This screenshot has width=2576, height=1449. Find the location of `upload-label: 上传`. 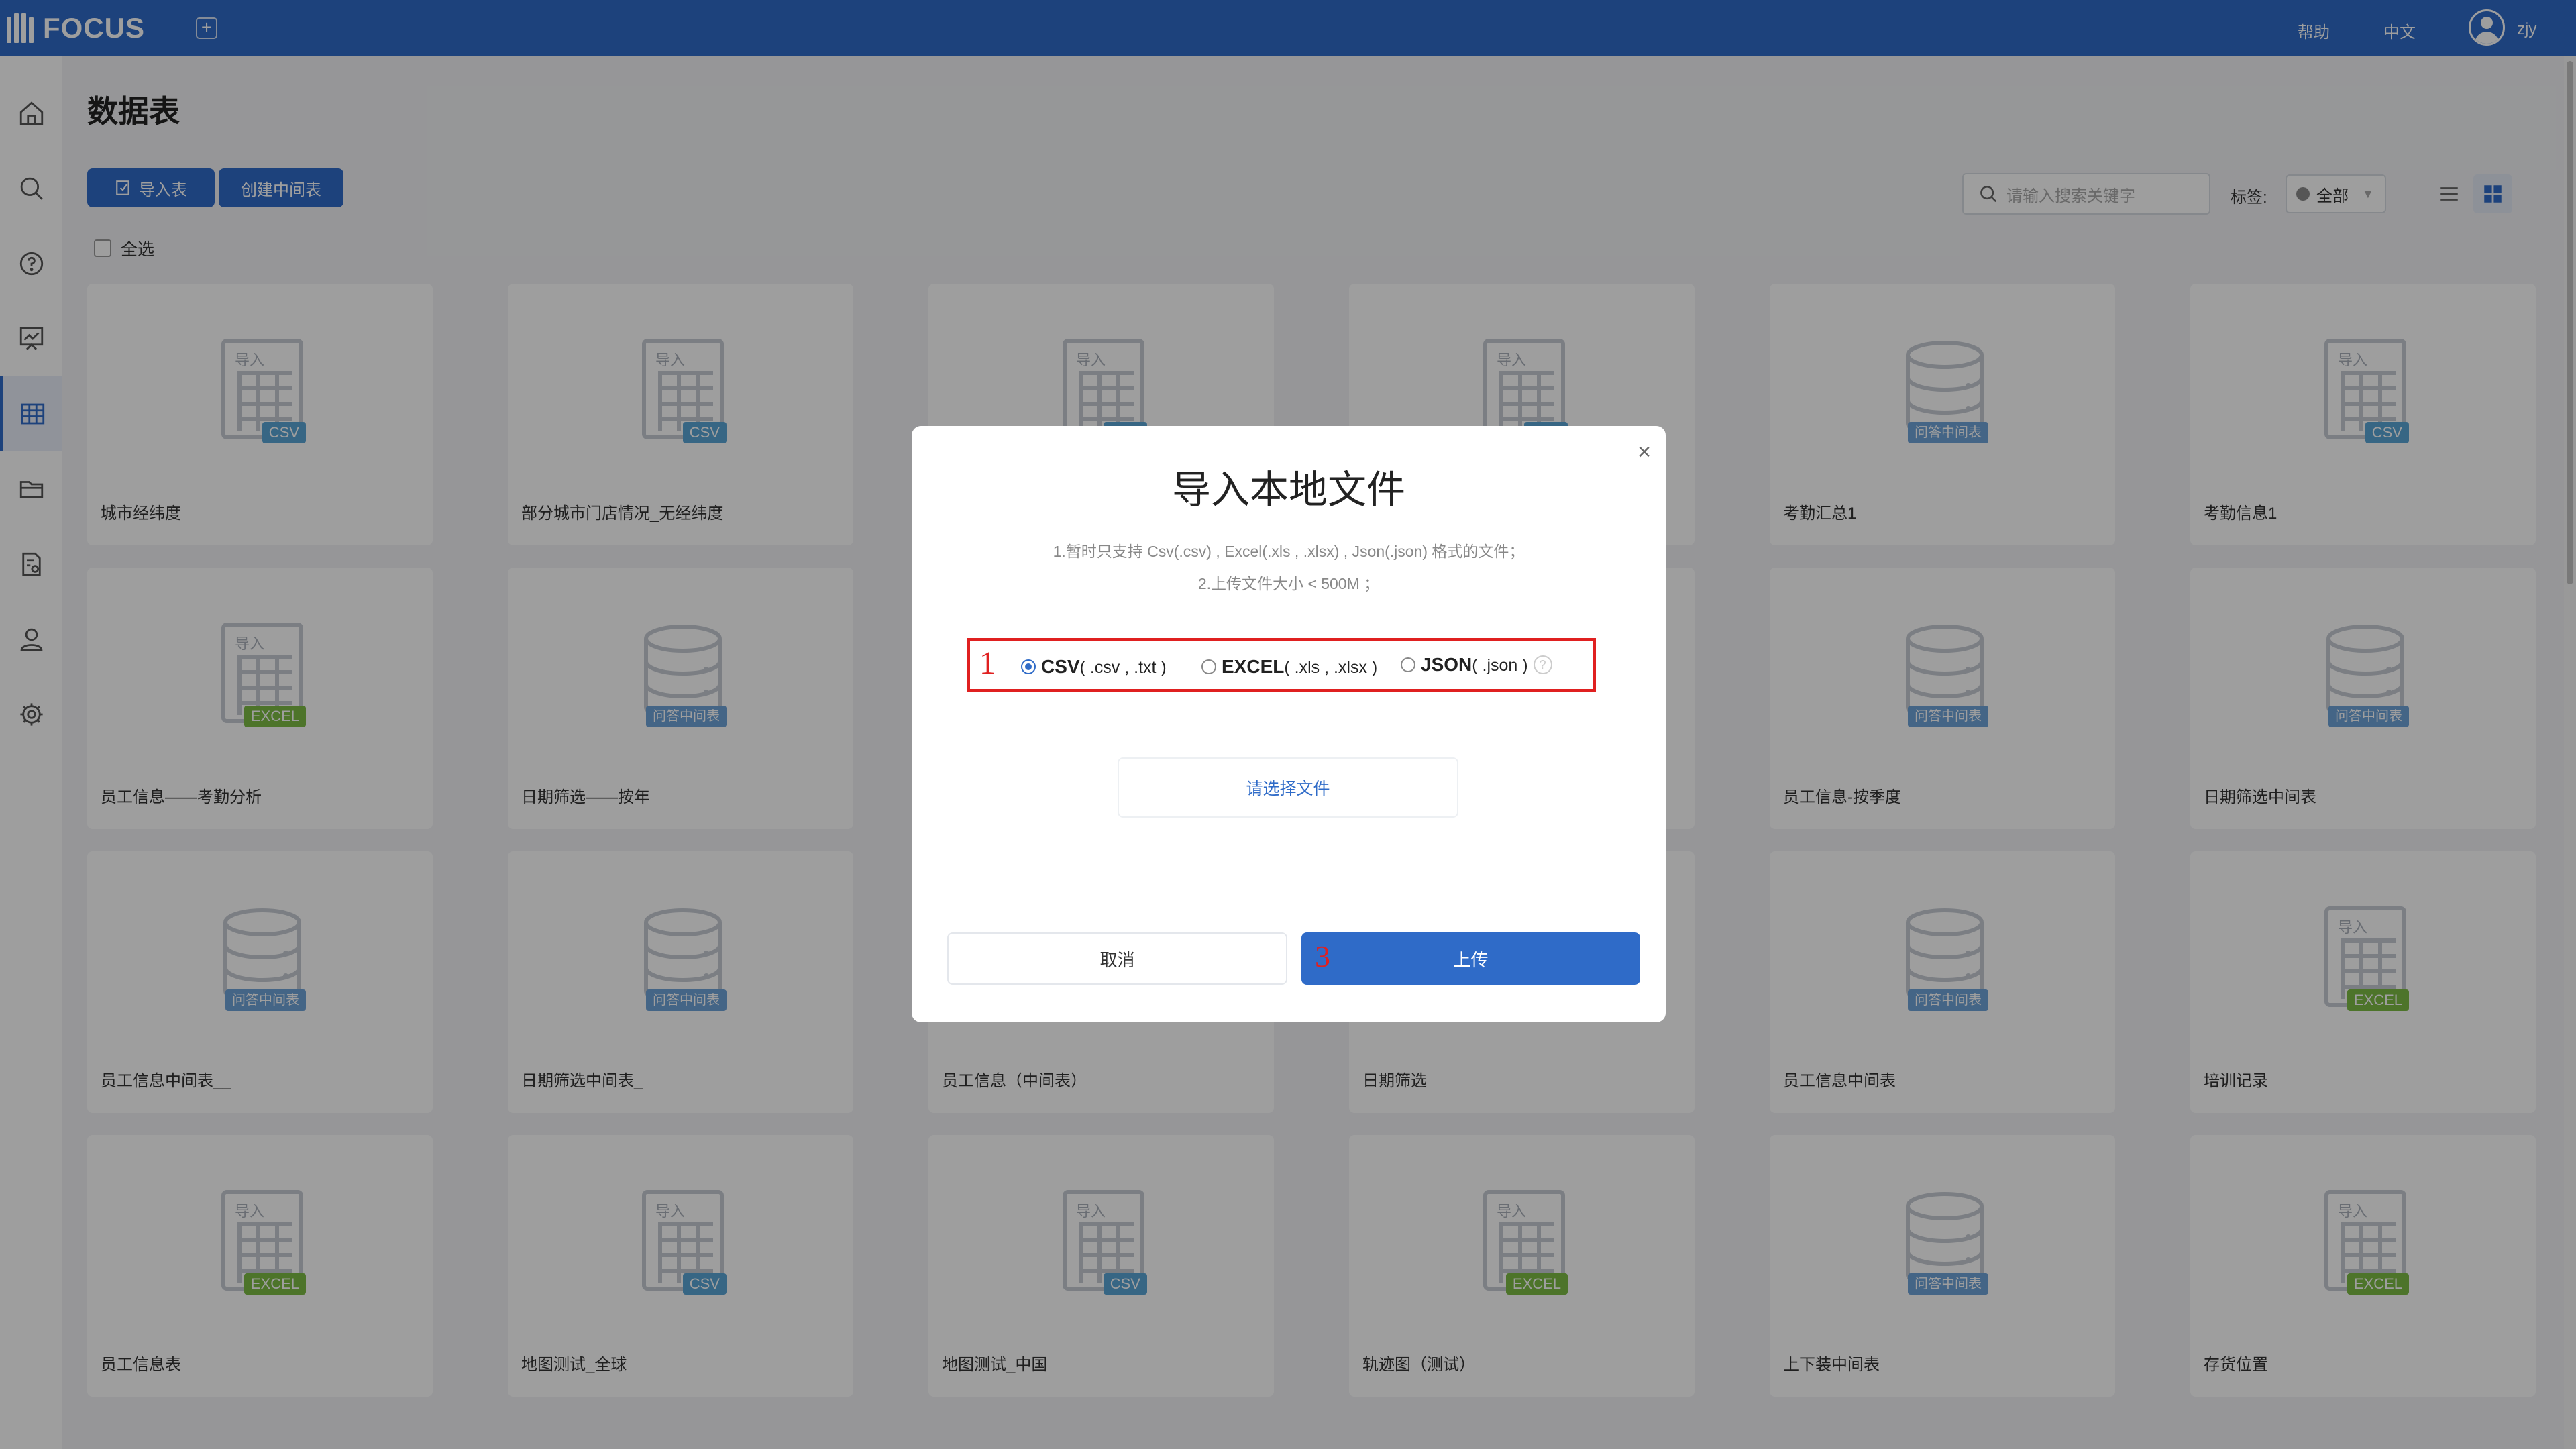

upload-label: 上传 is located at coordinates (1471, 959).